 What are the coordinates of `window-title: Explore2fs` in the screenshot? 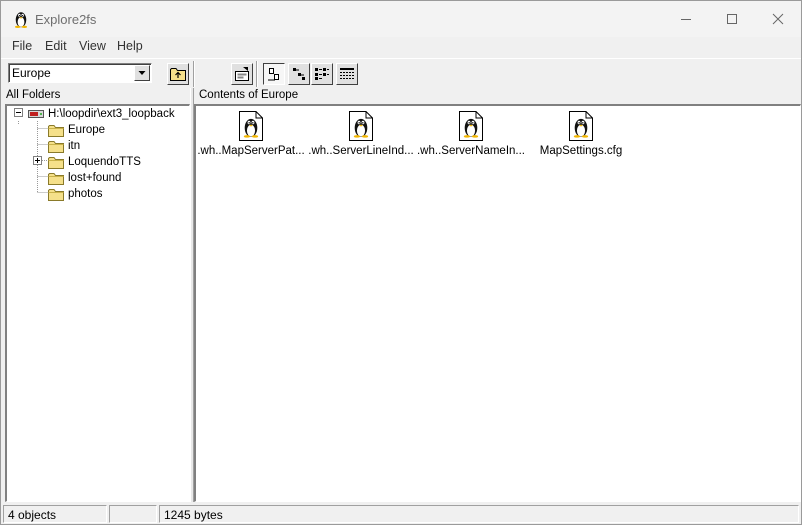 It's located at (66, 19).